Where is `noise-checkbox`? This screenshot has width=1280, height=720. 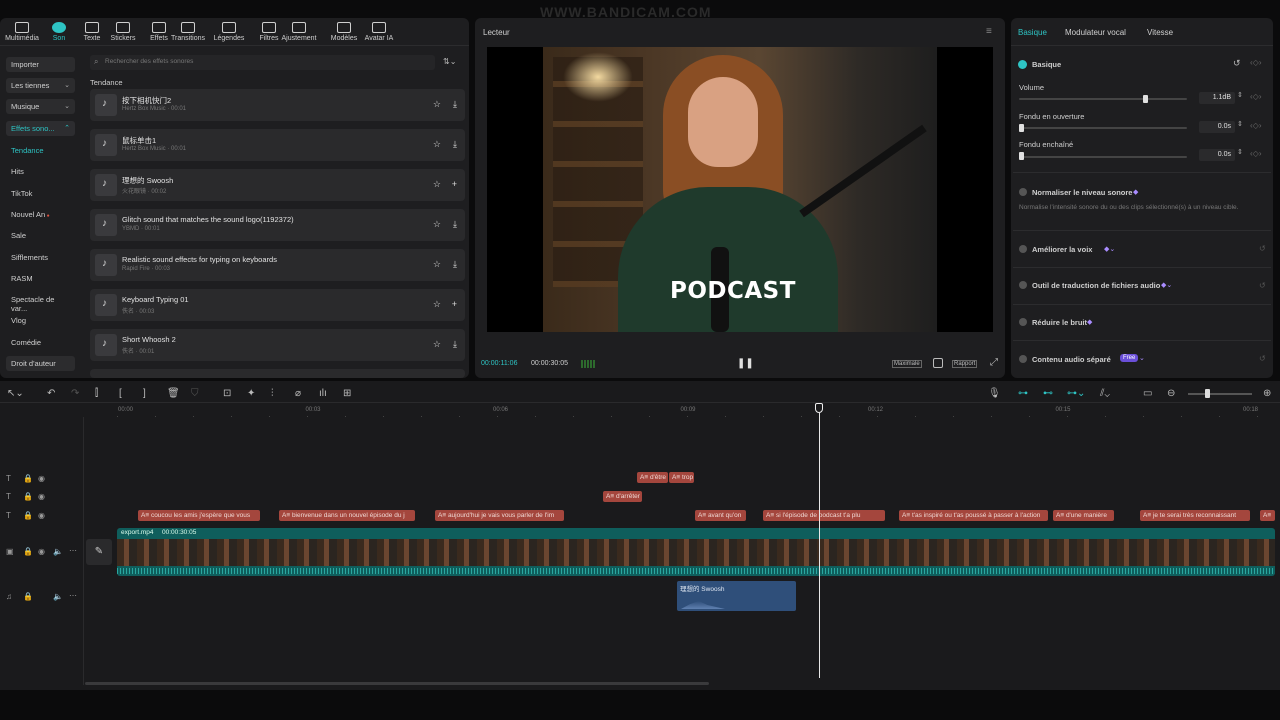 noise-checkbox is located at coordinates (1023, 322).